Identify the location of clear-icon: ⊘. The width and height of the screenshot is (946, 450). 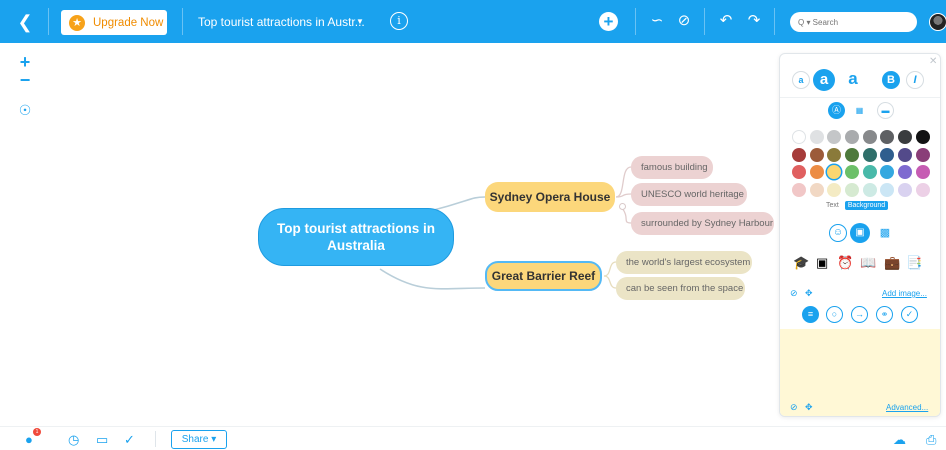
(684, 20).